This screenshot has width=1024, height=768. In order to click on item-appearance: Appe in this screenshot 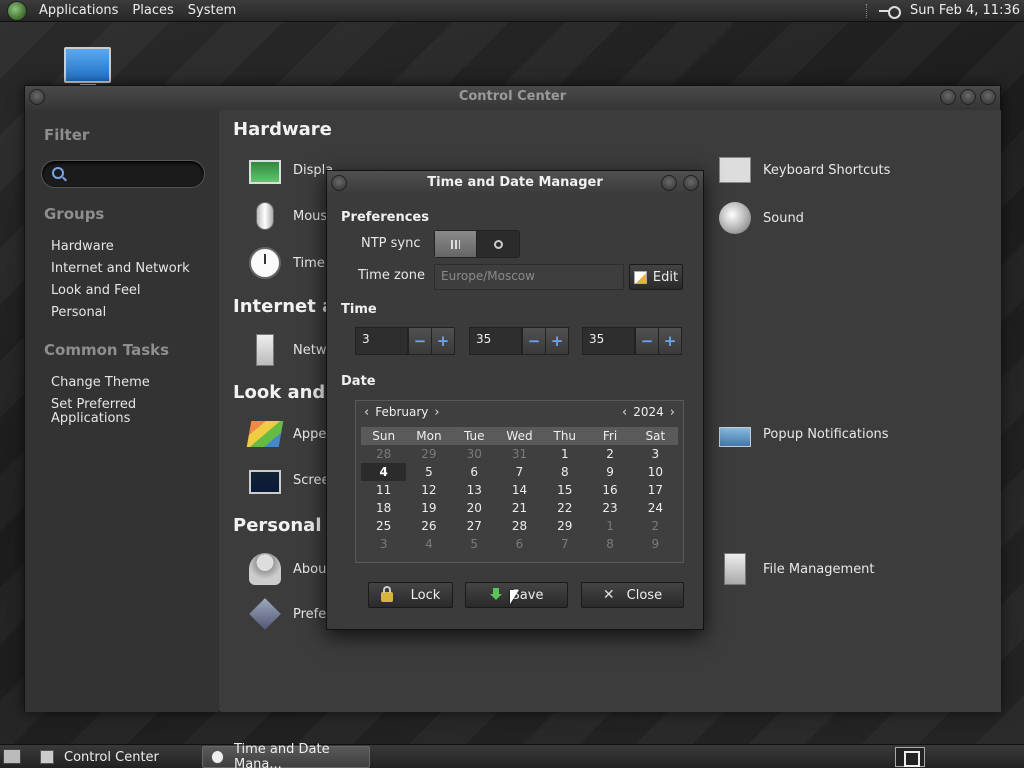, I will do `click(286, 434)`.